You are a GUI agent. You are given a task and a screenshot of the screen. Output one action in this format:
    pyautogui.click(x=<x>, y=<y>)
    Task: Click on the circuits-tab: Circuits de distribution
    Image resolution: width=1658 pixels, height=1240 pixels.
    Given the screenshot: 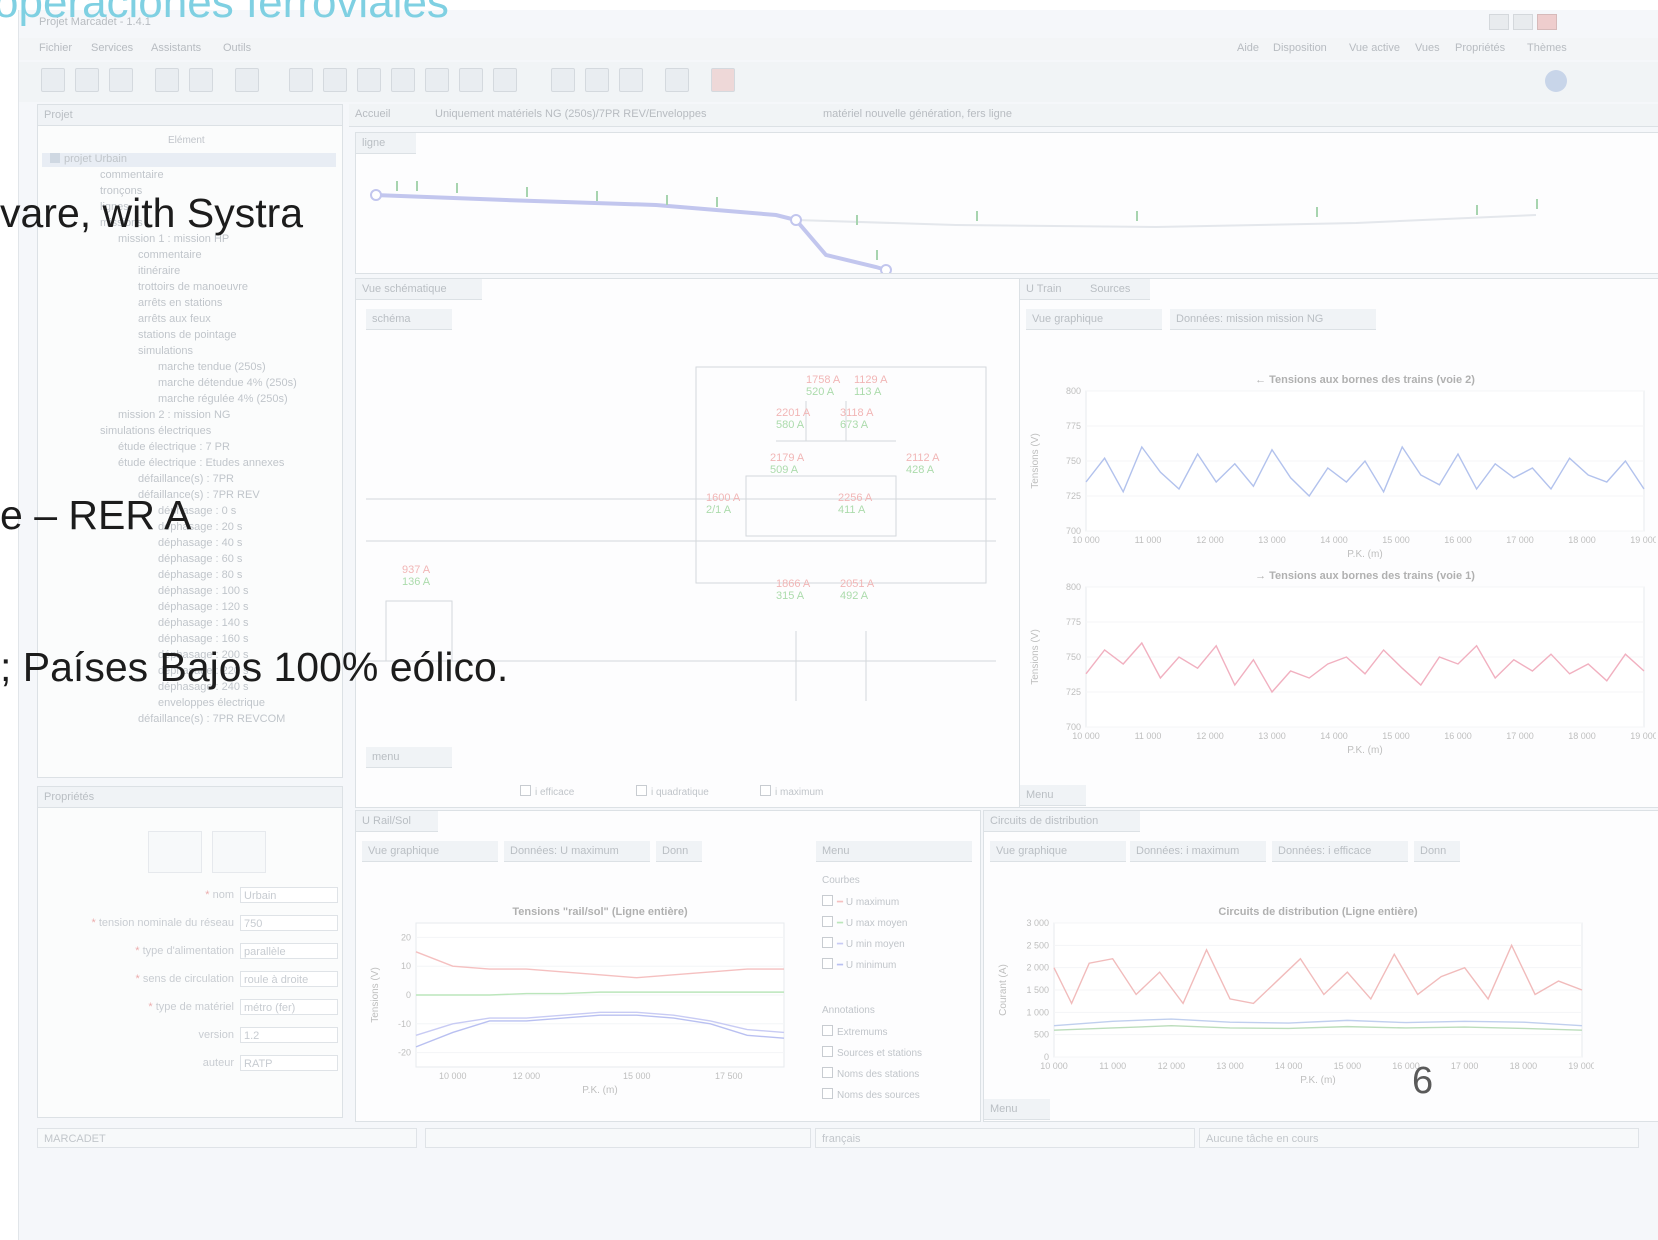 What is the action you would take?
    pyautogui.click(x=1062, y=821)
    